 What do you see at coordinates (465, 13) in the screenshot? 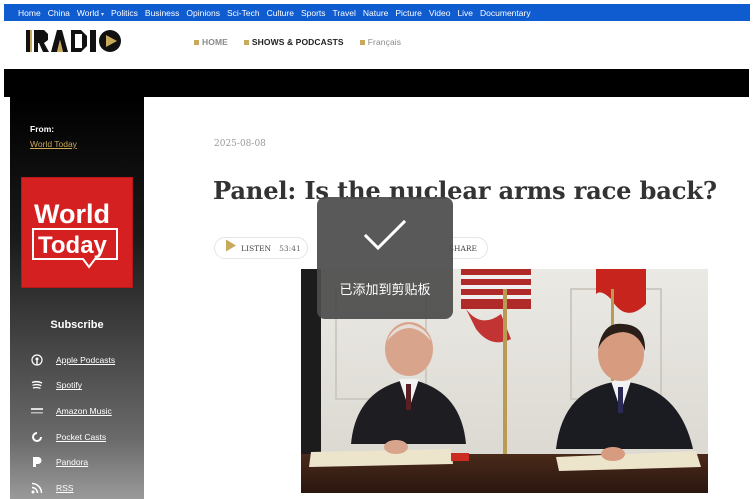
I see `top-nav-live: Live` at bounding box center [465, 13].